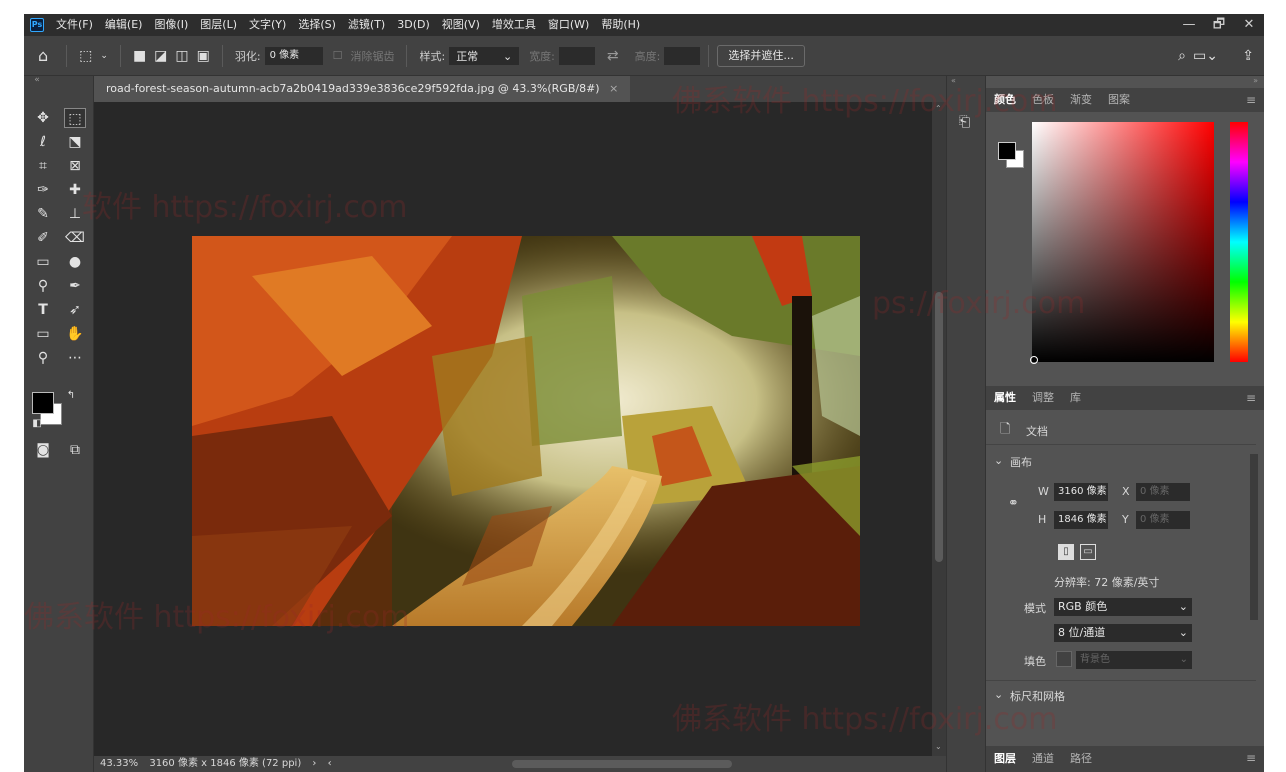  I want to click on marquee-preset-icon: ⬚, so click(85, 56).